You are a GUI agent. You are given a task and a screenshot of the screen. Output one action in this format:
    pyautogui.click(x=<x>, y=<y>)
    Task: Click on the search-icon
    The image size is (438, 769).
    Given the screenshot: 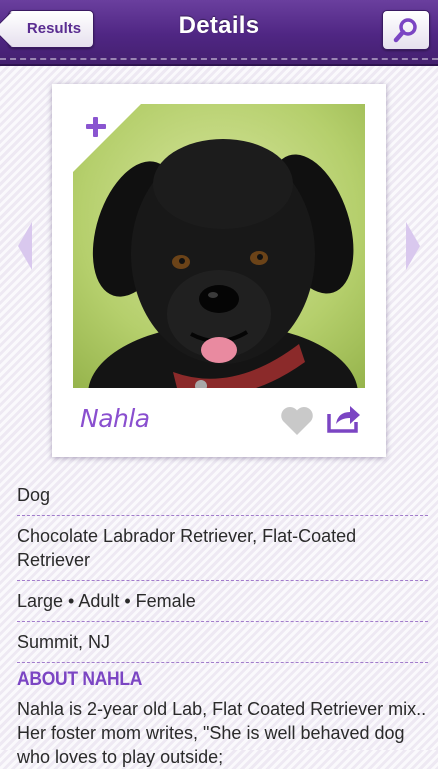 What is the action you would take?
    pyautogui.click(x=405, y=30)
    